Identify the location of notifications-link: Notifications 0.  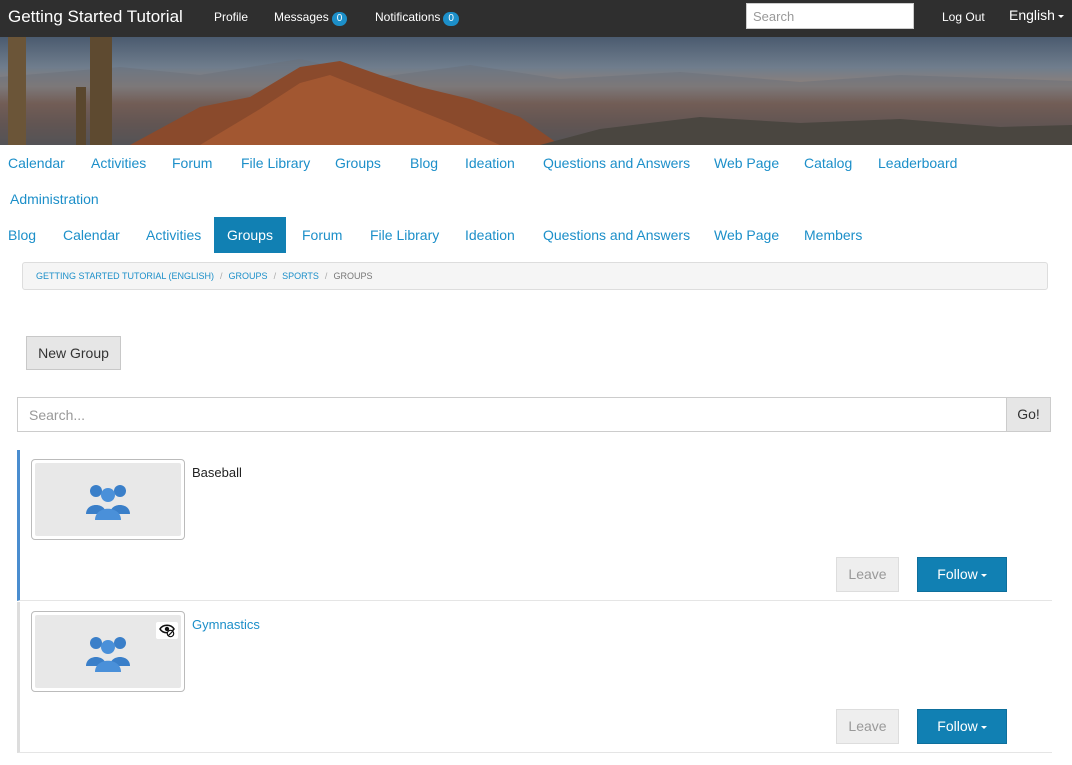
(417, 18).